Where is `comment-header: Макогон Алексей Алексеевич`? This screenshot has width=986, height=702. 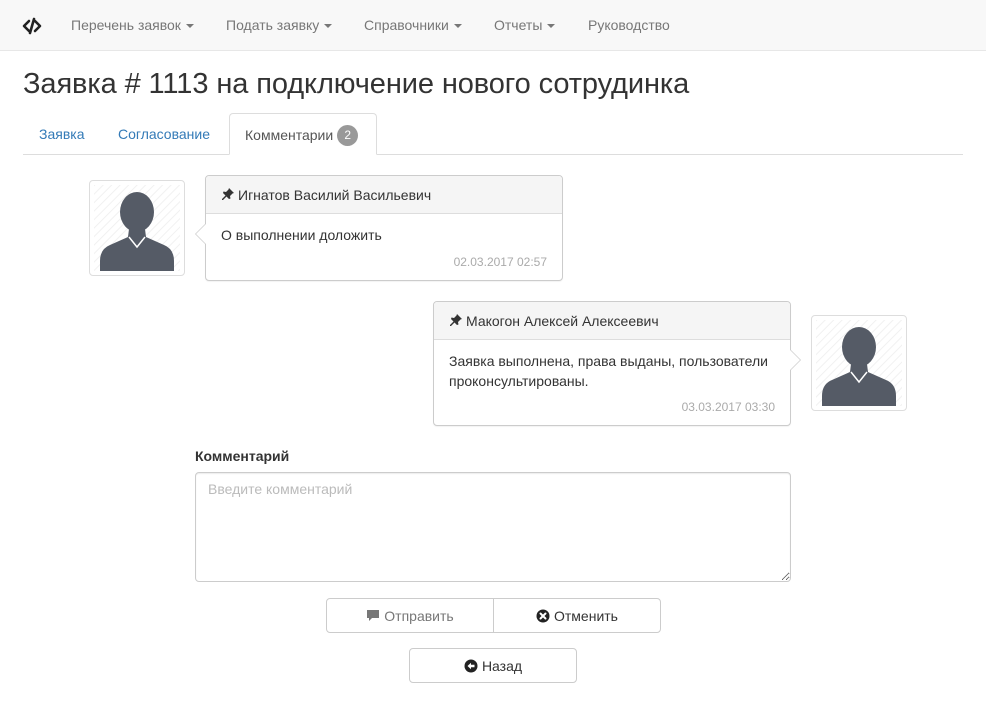
comment-header: Макогон Алексей Алексеевич is located at coordinates (612, 321).